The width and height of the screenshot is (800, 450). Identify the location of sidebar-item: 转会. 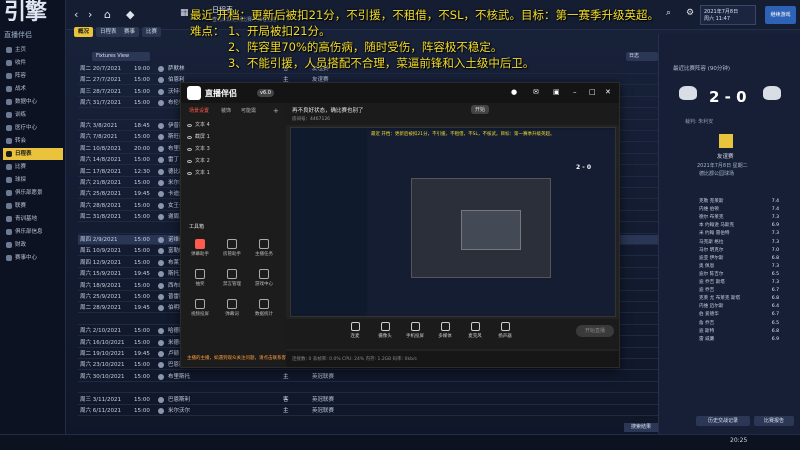
(33, 141).